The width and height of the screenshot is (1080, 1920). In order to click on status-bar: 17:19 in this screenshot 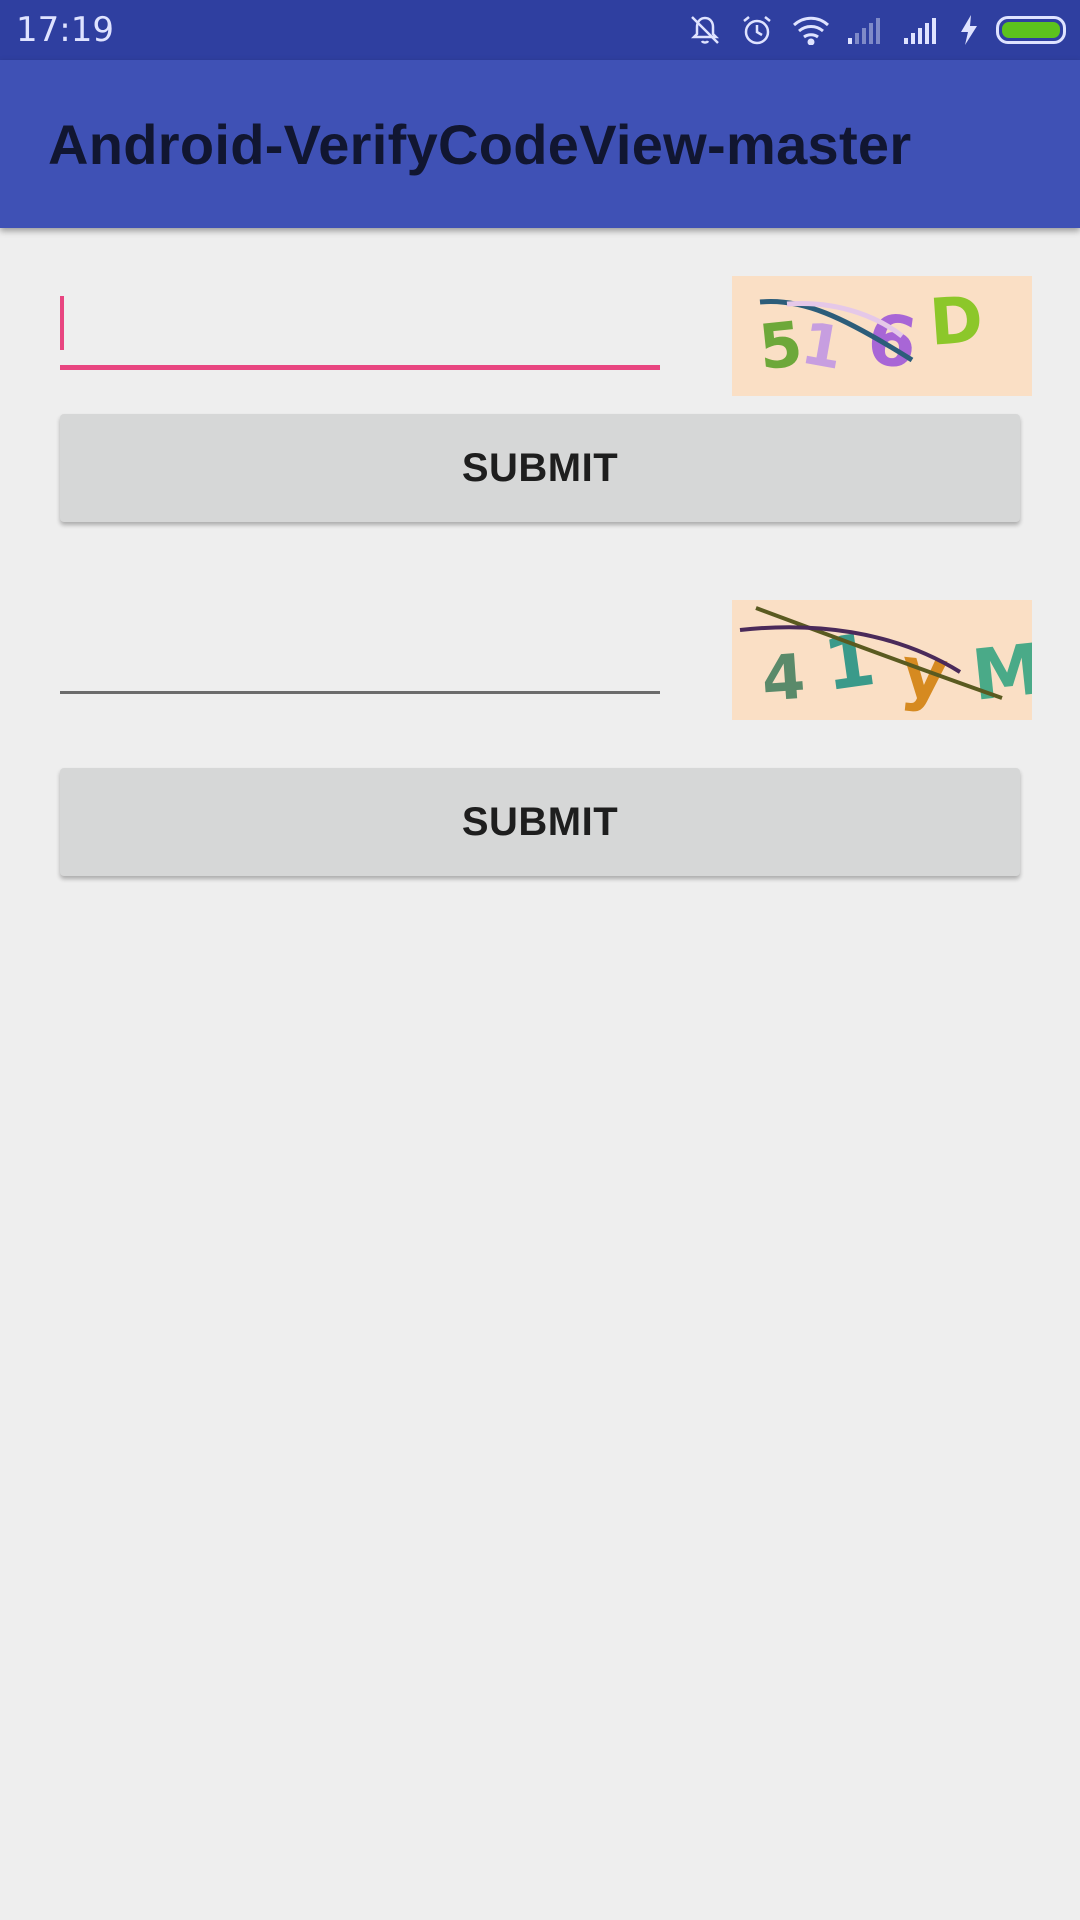, I will do `click(540, 30)`.